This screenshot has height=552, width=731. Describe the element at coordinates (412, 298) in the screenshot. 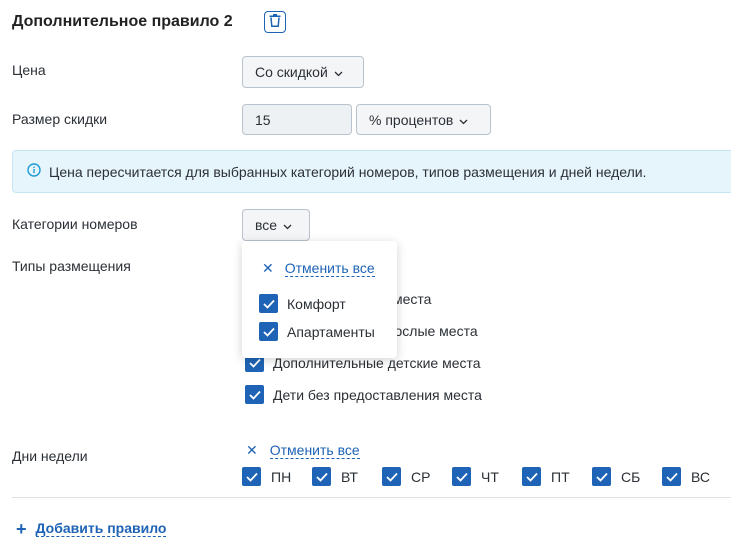

I see `accommodation-item-label: места` at that location.